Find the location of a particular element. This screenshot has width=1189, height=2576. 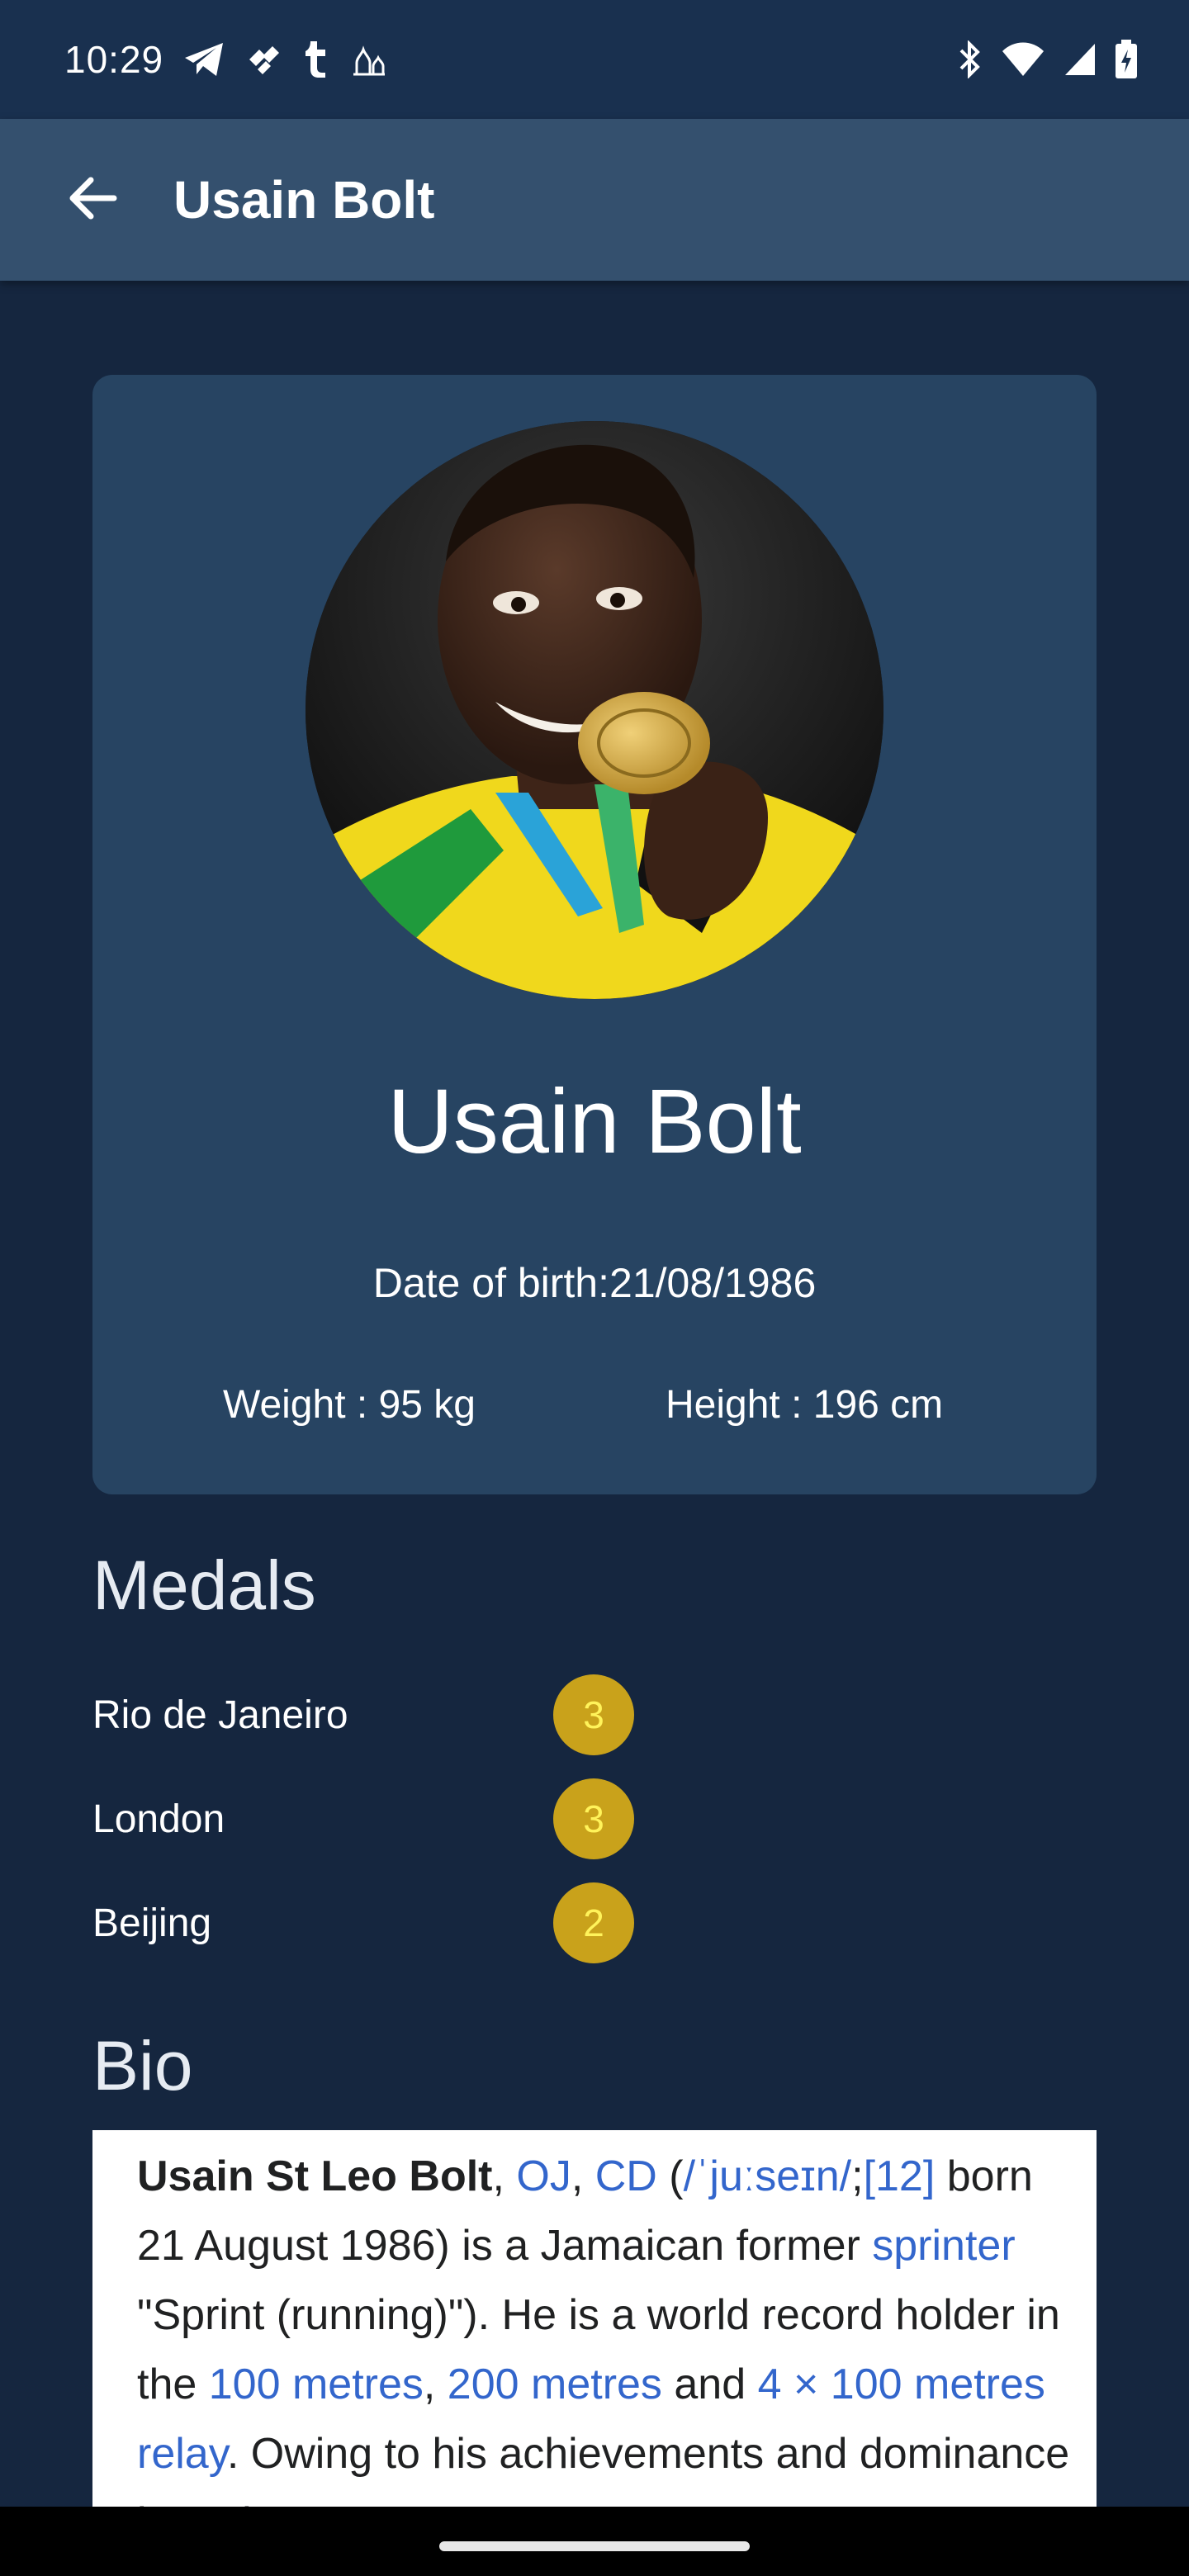

battery-charging-icon is located at coordinates (1126, 59).